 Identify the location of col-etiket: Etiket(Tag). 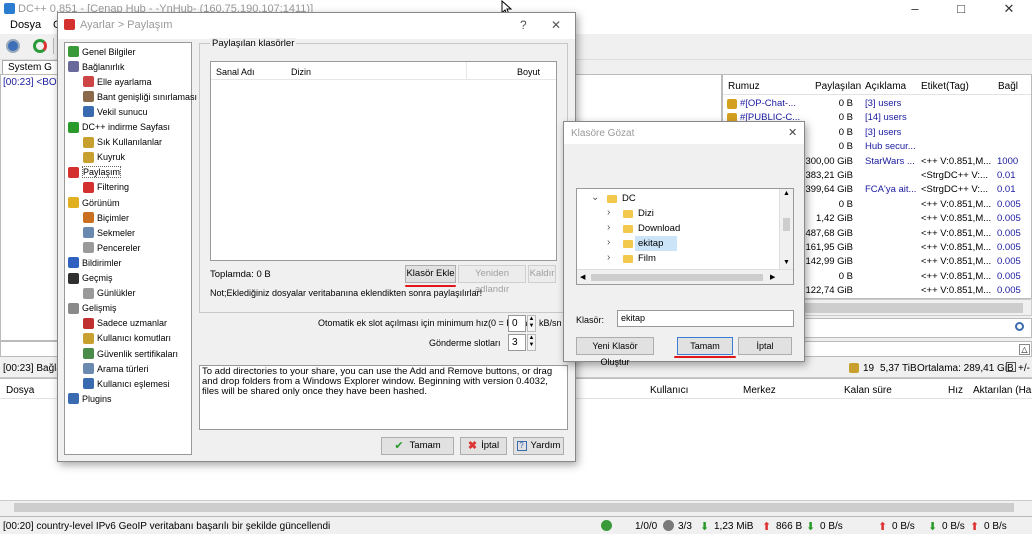
(945, 86).